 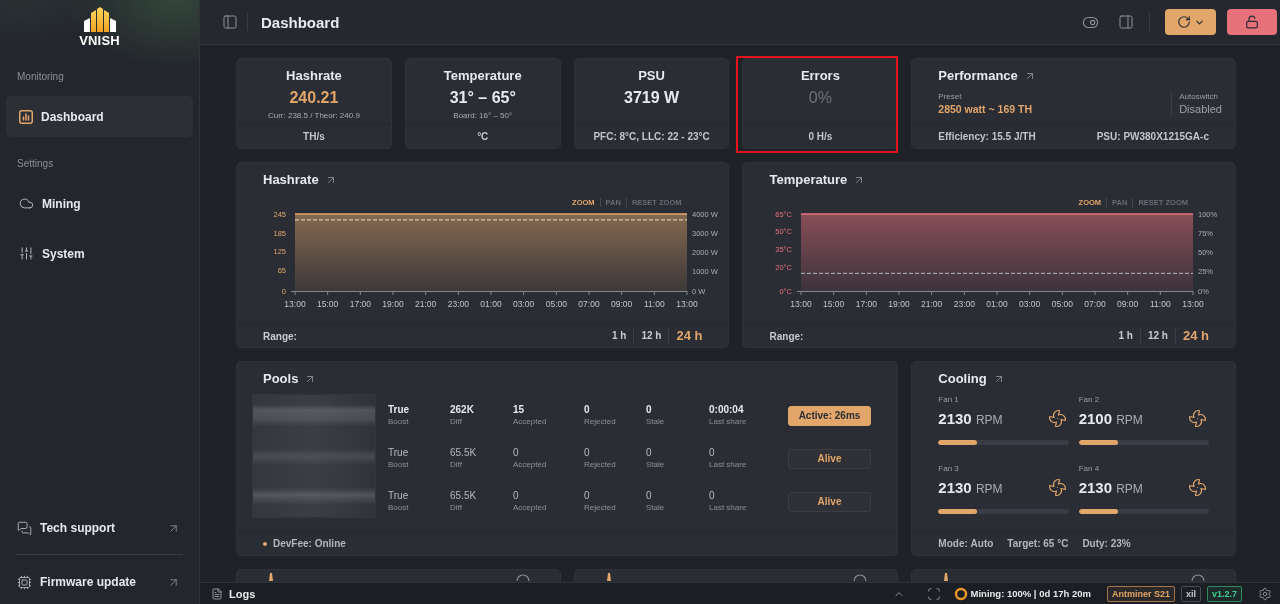 What do you see at coordinates (829, 501) in the screenshot?
I see `pool-status-badge: Alive` at bounding box center [829, 501].